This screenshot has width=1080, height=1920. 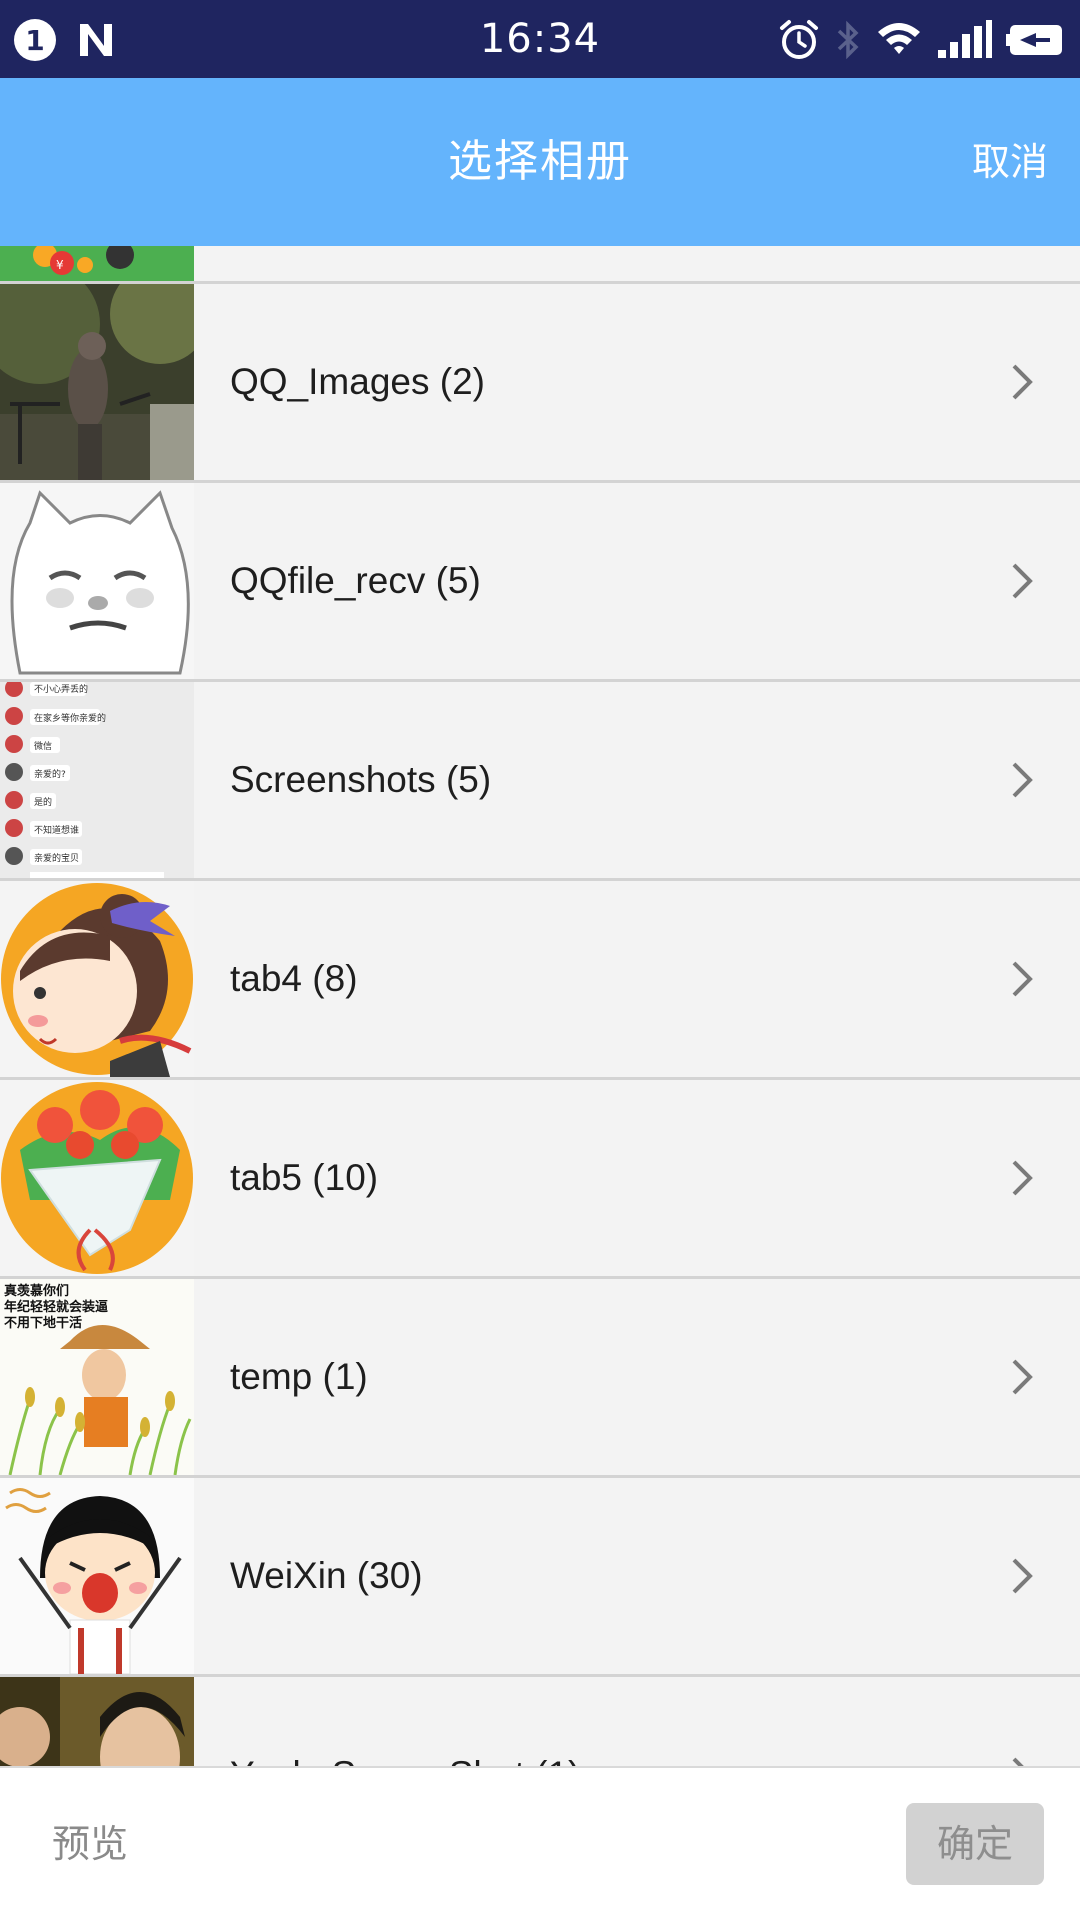 I want to click on album-label: temp (1), so click(x=299, y=1376).